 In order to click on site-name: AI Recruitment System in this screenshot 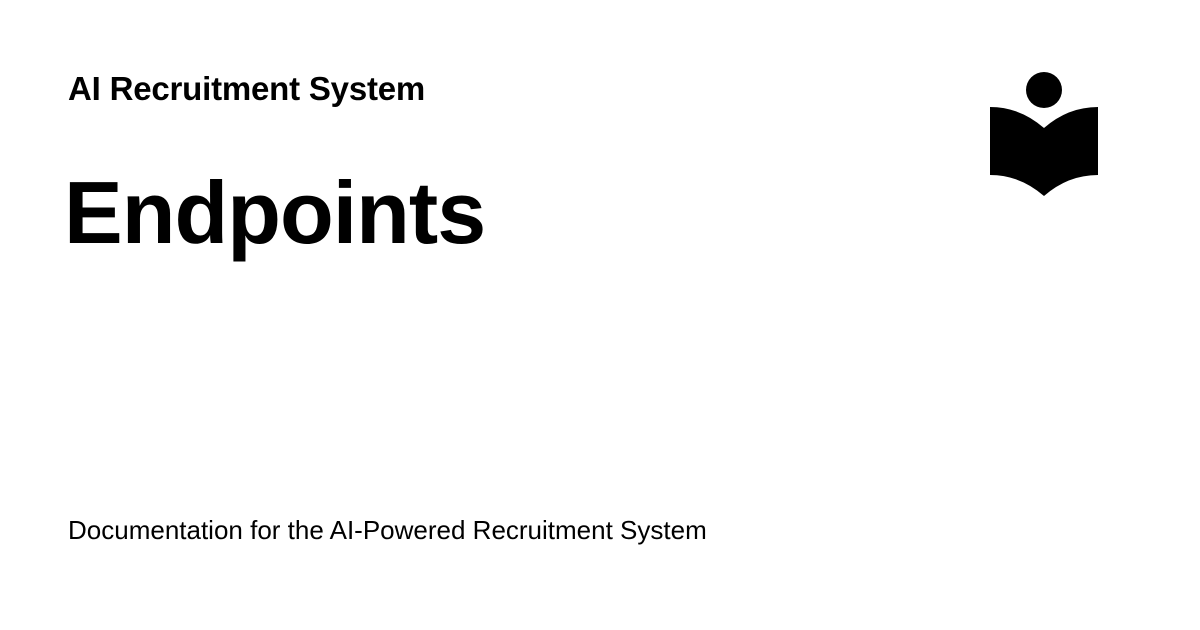, I will do `click(247, 88)`.